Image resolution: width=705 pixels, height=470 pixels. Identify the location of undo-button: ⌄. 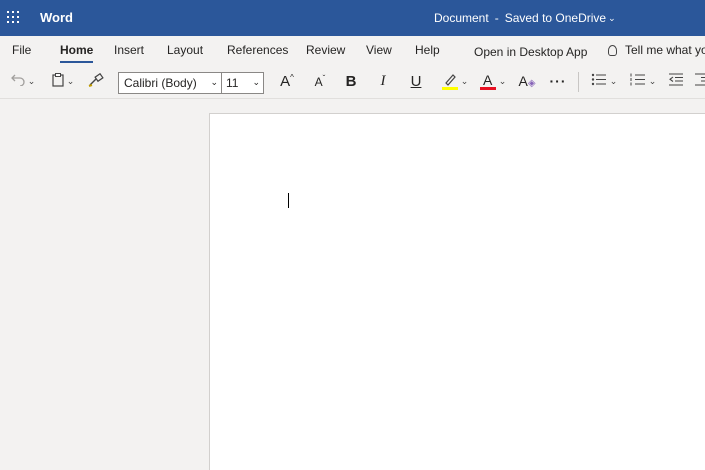
(23, 81).